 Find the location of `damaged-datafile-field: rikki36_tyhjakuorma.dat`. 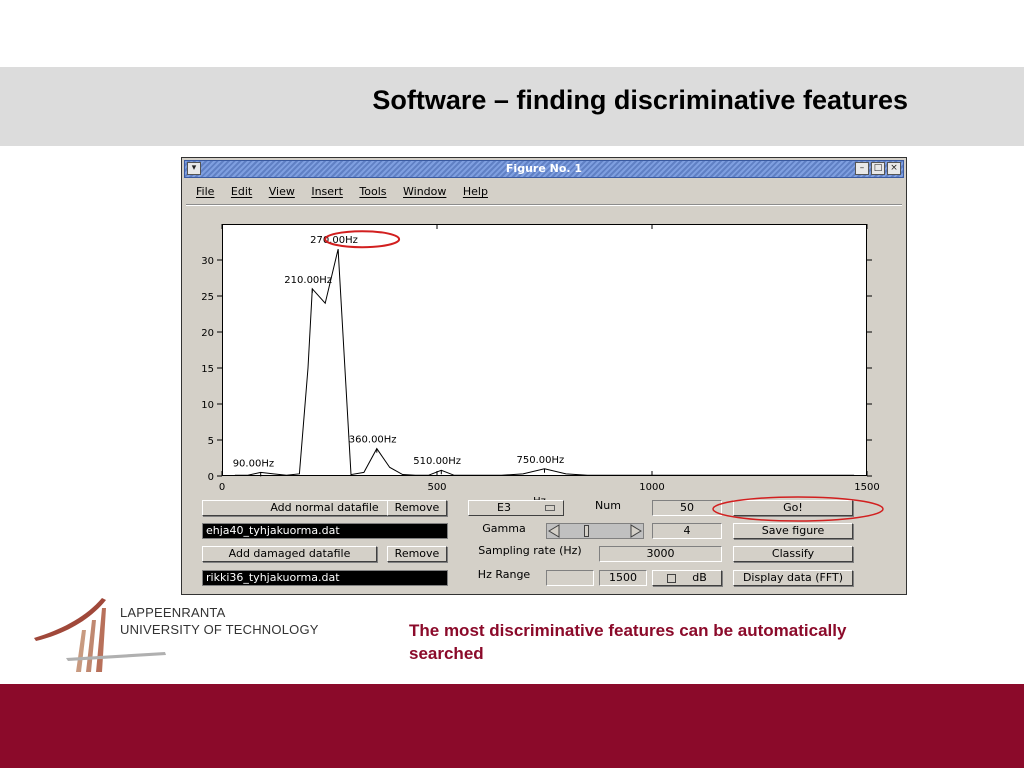

damaged-datafile-field: rikki36_tyhjakuorma.dat is located at coordinates (325, 578).